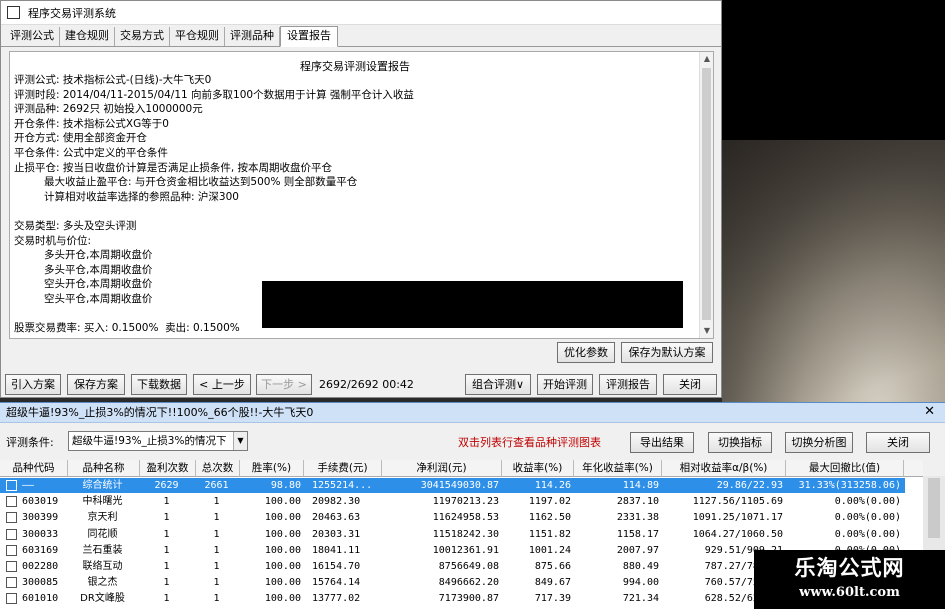  I want to click on table-cell: 114.89, so click(640, 485).